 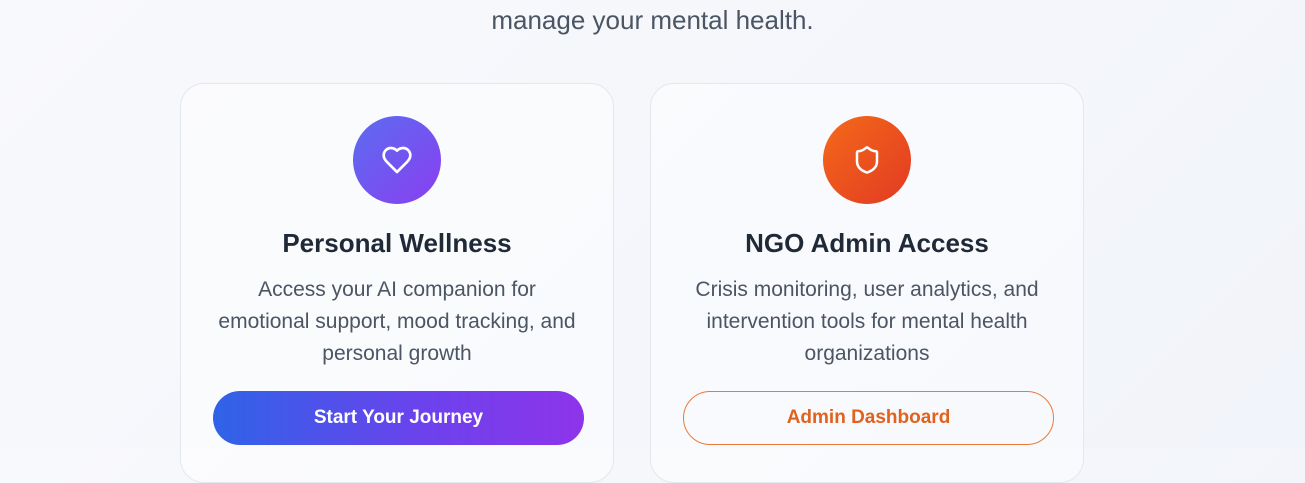 I want to click on personal-wellness-icon-badge, so click(x=397, y=160).